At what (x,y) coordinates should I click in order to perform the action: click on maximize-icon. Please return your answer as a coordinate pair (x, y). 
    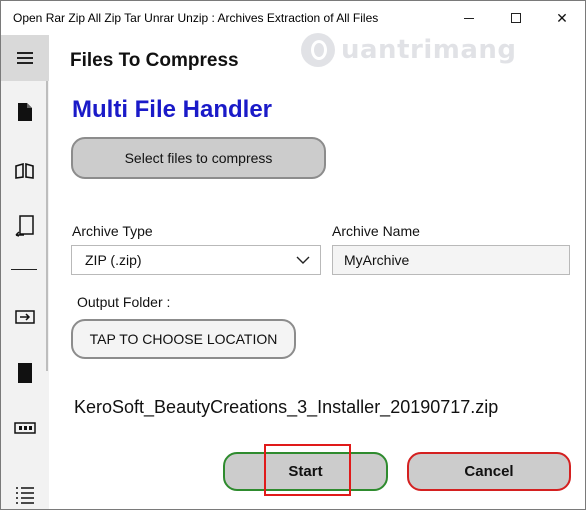
    Looking at the image, I should click on (516, 18).